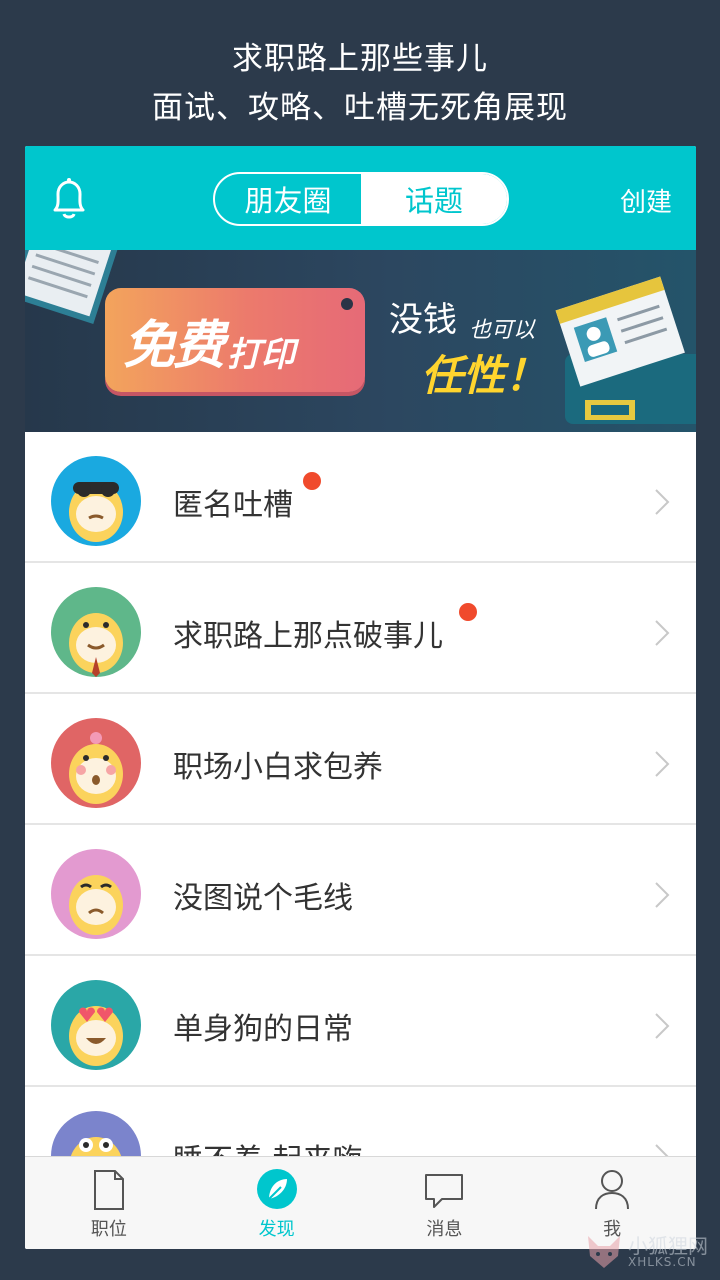 The image size is (720, 1280). I want to click on tab-messages: 消息, so click(445, 1203).